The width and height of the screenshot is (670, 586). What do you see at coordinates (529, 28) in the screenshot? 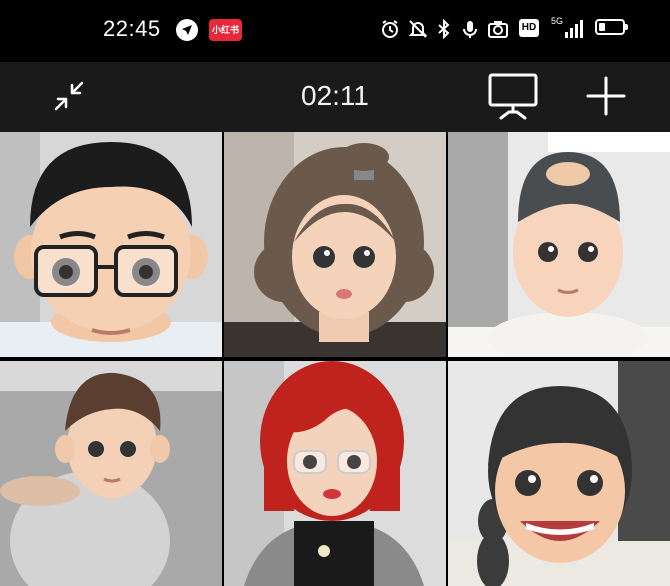
I see `hd-icon: HD` at bounding box center [529, 28].